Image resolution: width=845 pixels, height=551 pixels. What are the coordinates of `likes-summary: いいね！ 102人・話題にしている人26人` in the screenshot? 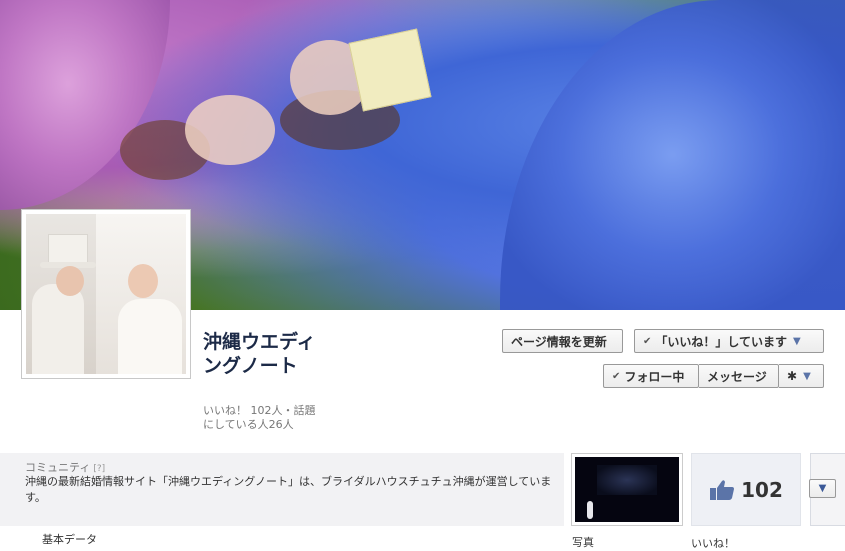 It's located at (259, 417).